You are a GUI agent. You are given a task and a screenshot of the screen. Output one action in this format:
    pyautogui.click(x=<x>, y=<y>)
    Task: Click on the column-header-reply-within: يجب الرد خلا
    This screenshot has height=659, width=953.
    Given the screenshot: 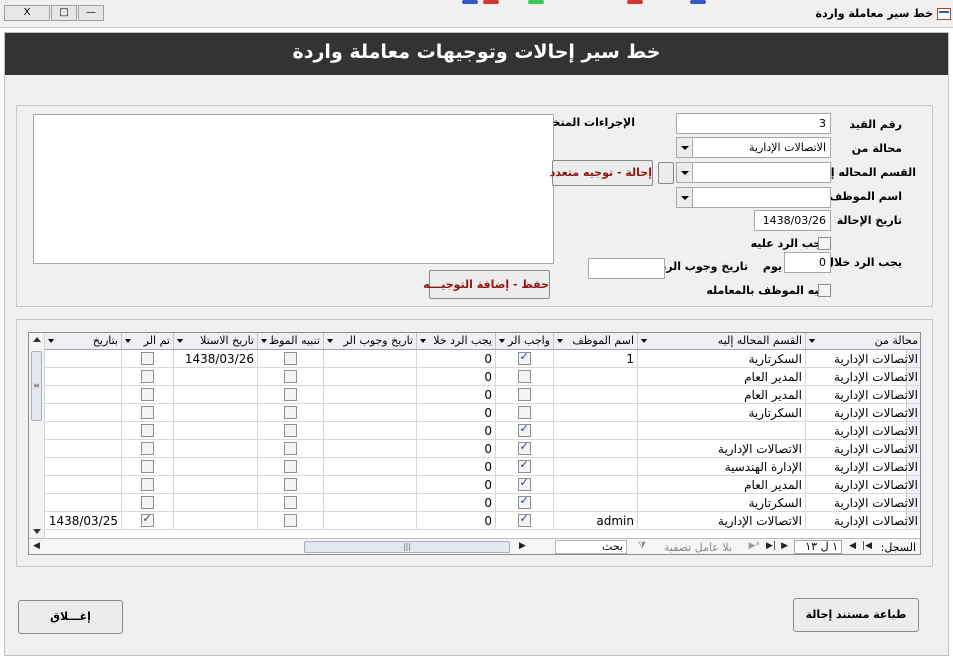 What is the action you would take?
    pyautogui.click(x=456, y=341)
    